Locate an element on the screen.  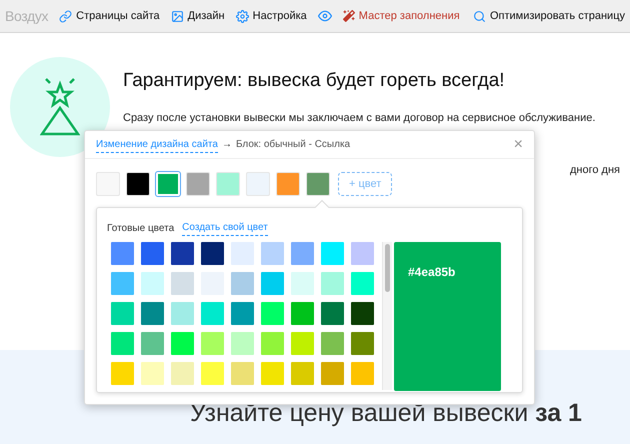
settings-icon is located at coordinates (242, 16).